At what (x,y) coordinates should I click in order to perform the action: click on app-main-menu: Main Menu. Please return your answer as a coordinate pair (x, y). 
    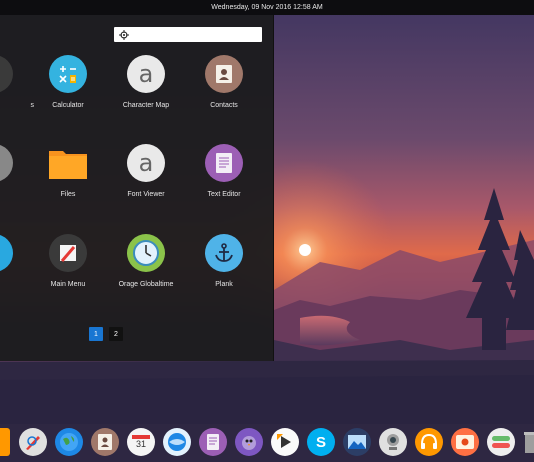
    Looking at the image, I should click on (68, 261).